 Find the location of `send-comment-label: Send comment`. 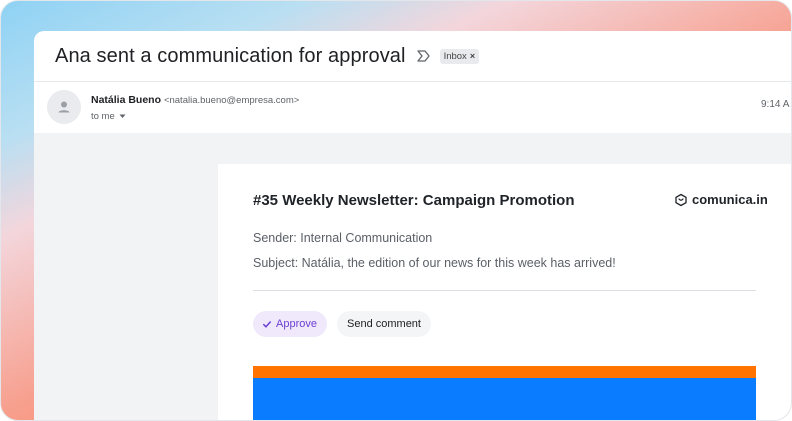

send-comment-label: Send comment is located at coordinates (384, 324).